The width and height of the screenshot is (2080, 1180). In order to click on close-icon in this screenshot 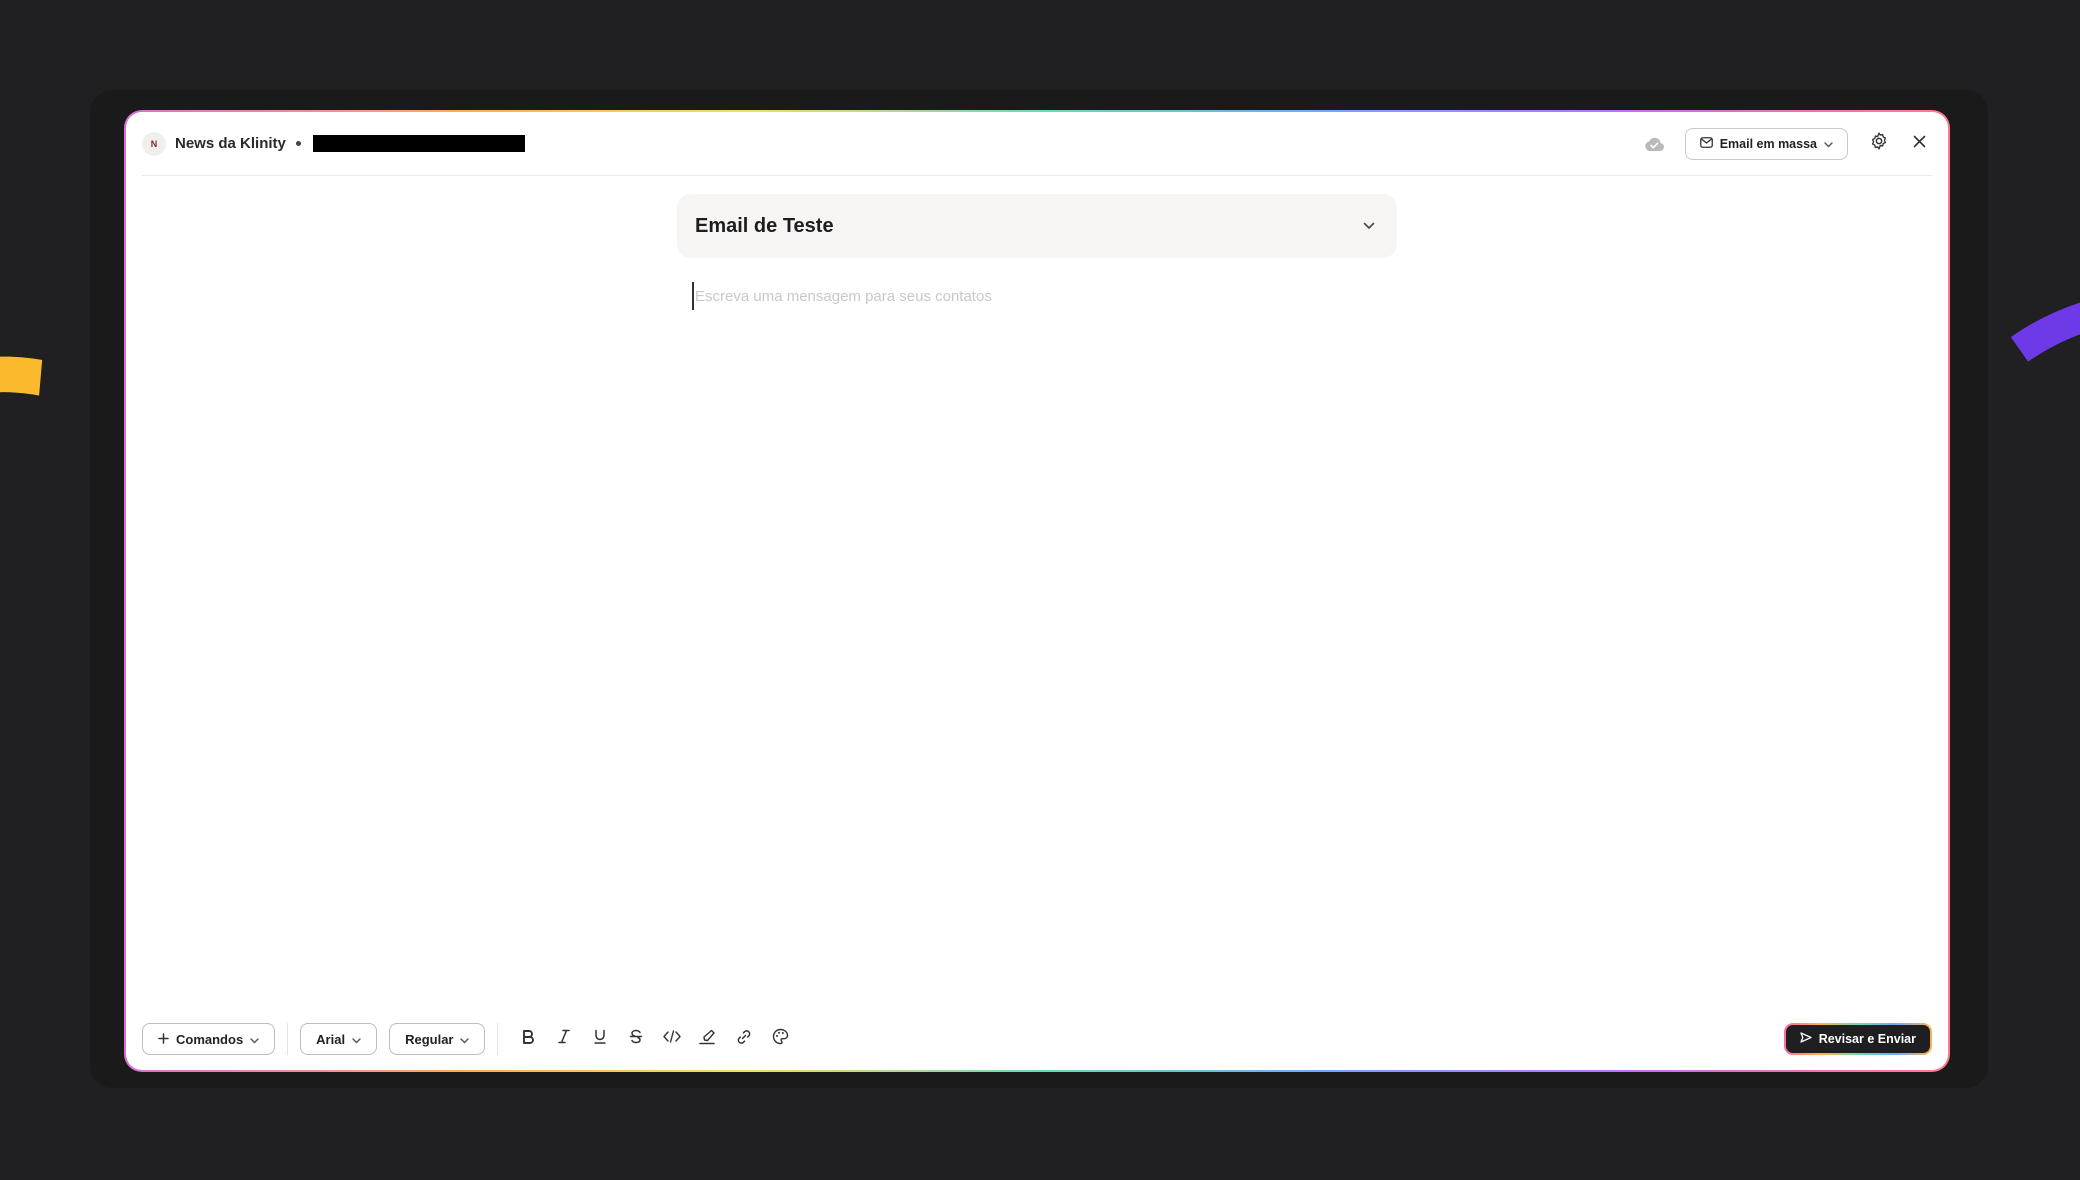, I will do `click(1919, 144)`.